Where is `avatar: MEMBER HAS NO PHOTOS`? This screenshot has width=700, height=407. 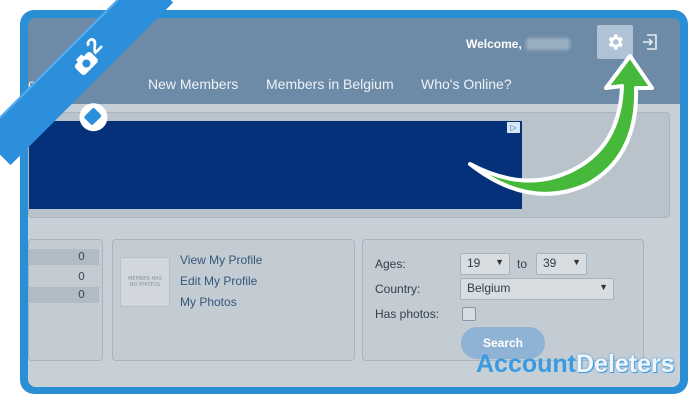 avatar: MEMBER HAS NO PHOTOS is located at coordinates (145, 282).